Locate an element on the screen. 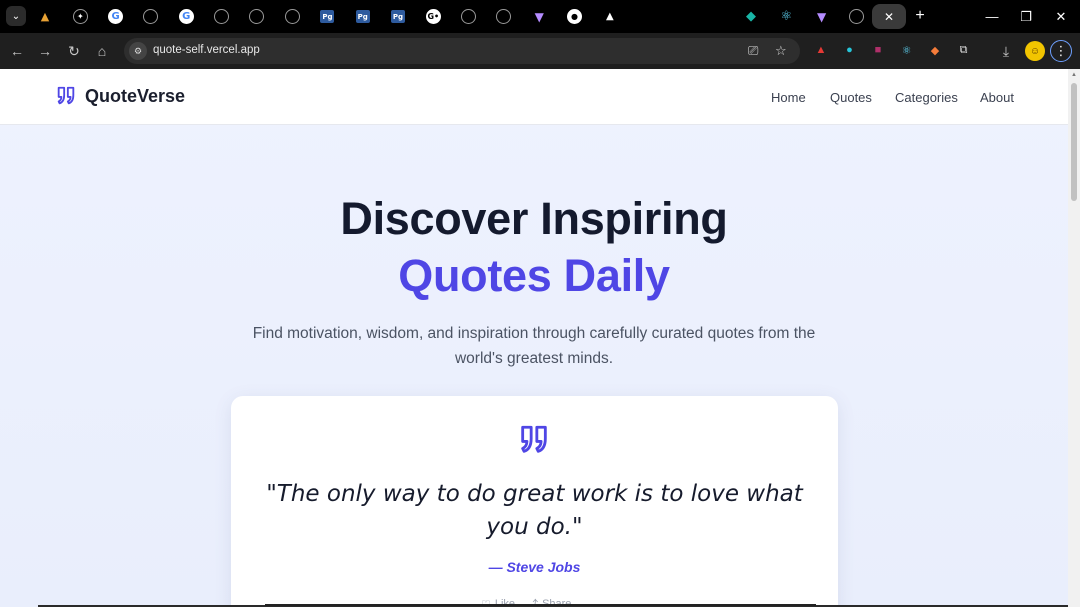 This screenshot has width=1080, height=607. active-tab: ✕ is located at coordinates (889, 16).